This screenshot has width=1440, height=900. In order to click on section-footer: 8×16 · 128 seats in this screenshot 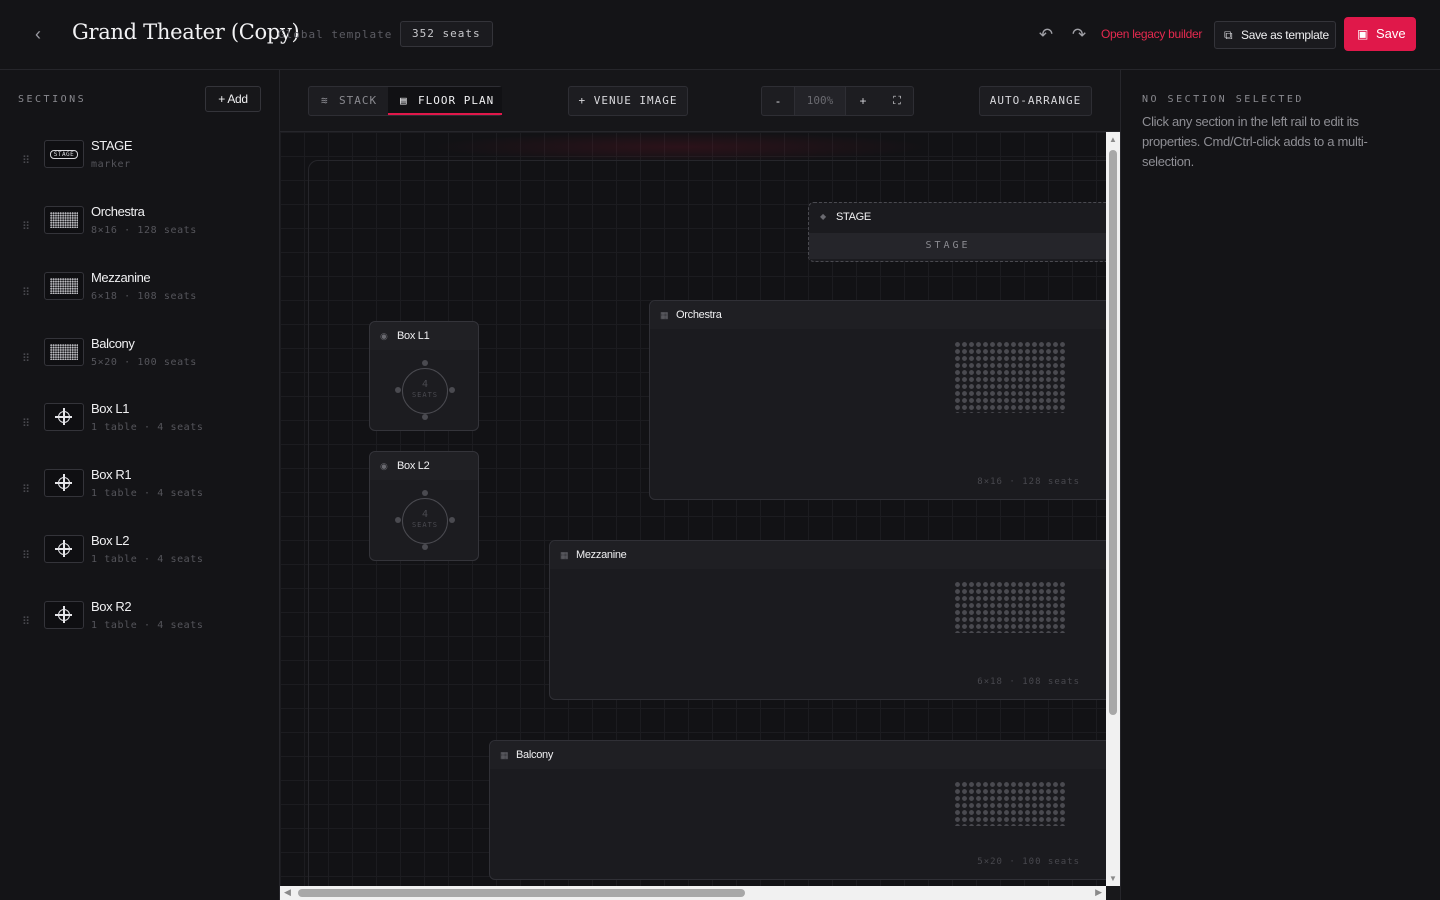, I will do `click(1028, 482)`.